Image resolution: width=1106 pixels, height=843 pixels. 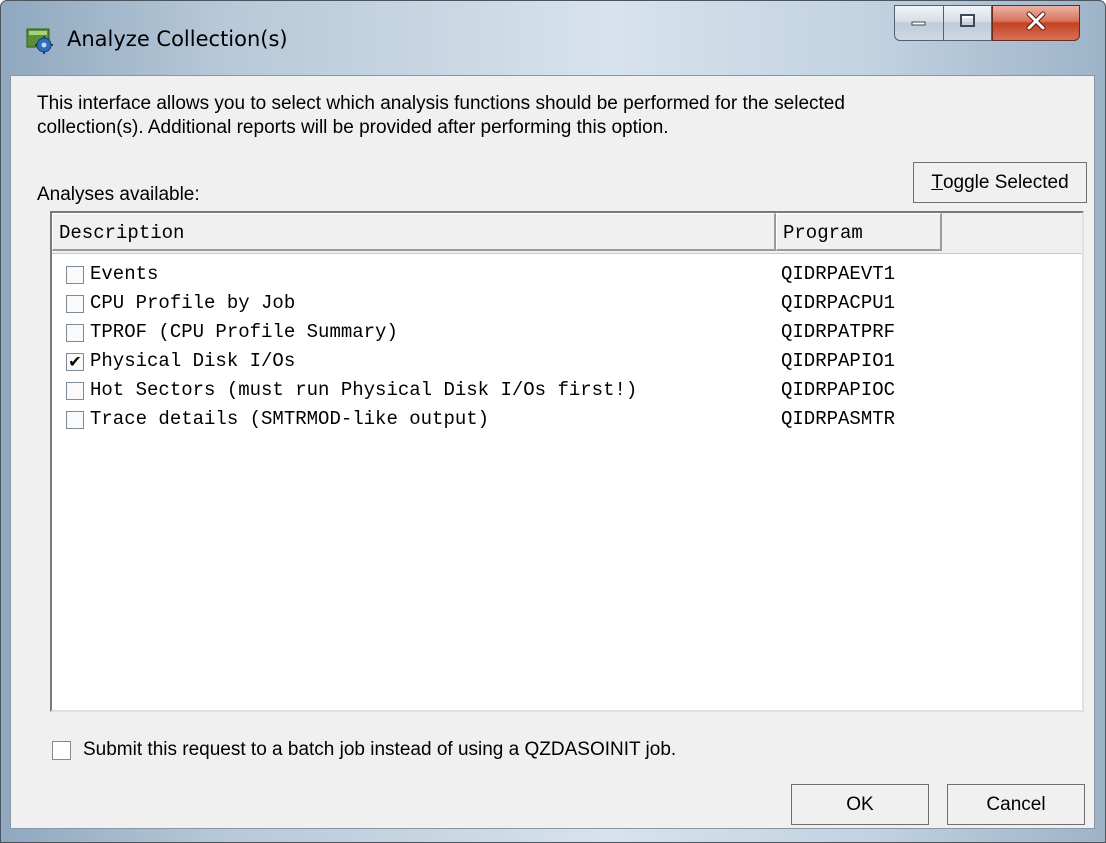 I want to click on list-item: TPROF (CPU Profile Summary) QIDRPATPRF, so click(x=567, y=335).